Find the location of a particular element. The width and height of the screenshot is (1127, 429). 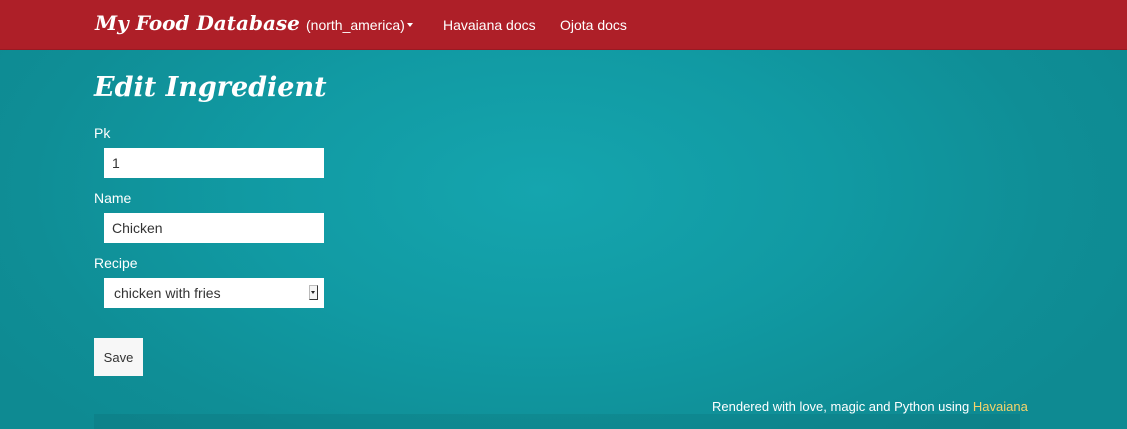

recipe-select: chicken with fries is located at coordinates (214, 293).